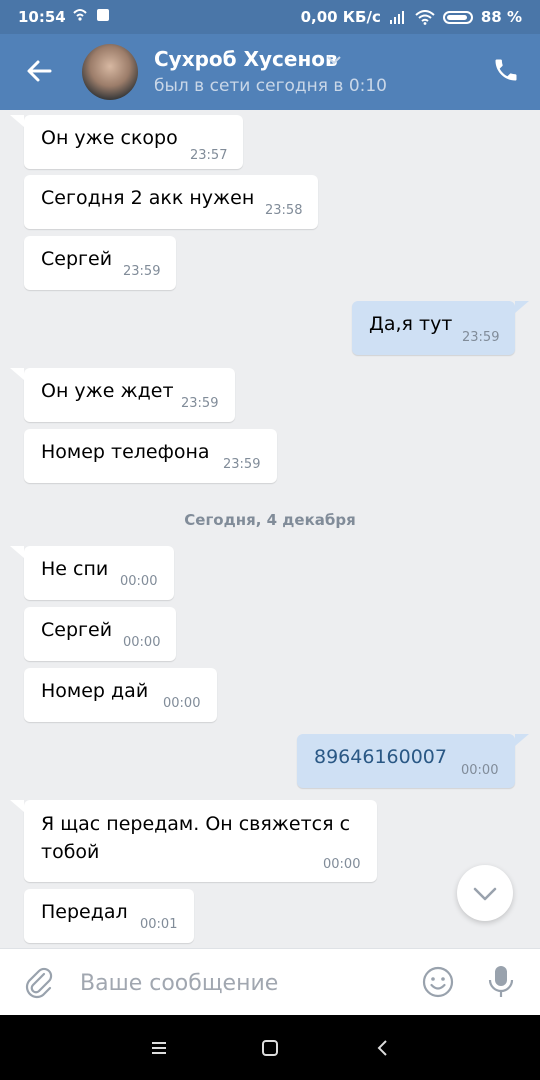 Image resolution: width=540 pixels, height=1080 pixels. What do you see at coordinates (84, 912) in the screenshot?
I see `message-text: Передал` at bounding box center [84, 912].